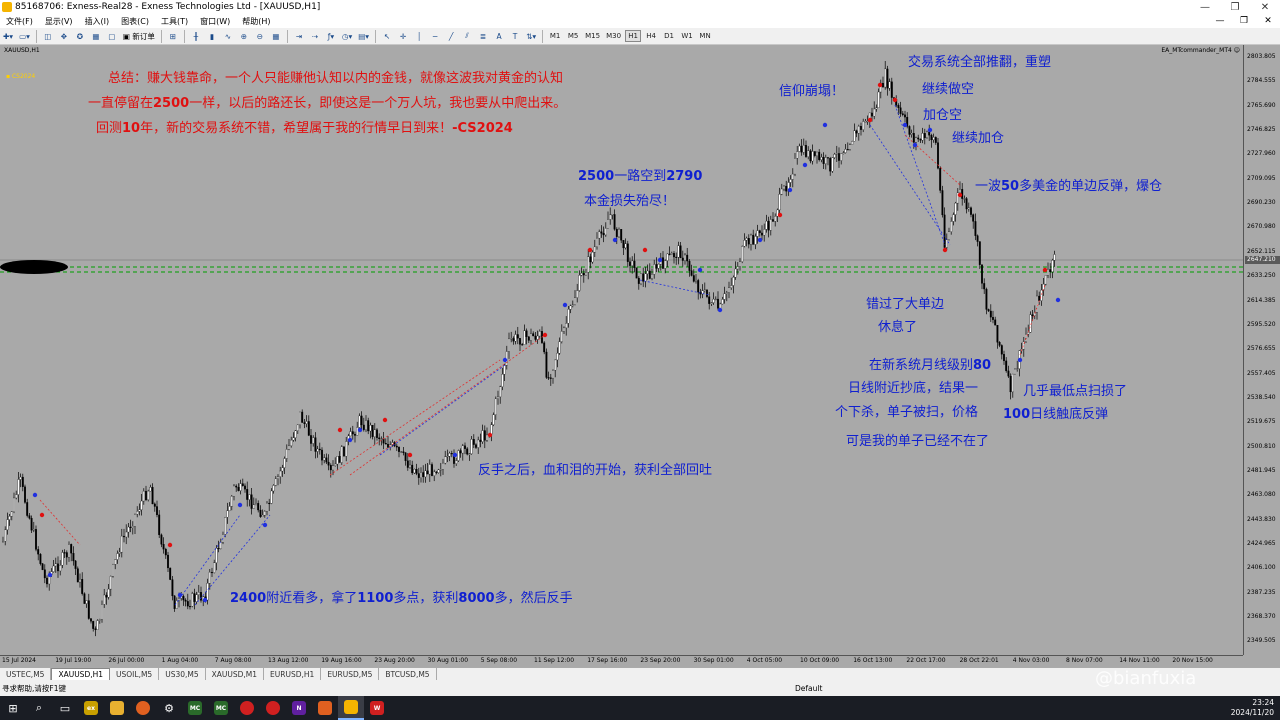  I want to click on indicators-icon: ƒ▾, so click(331, 36).